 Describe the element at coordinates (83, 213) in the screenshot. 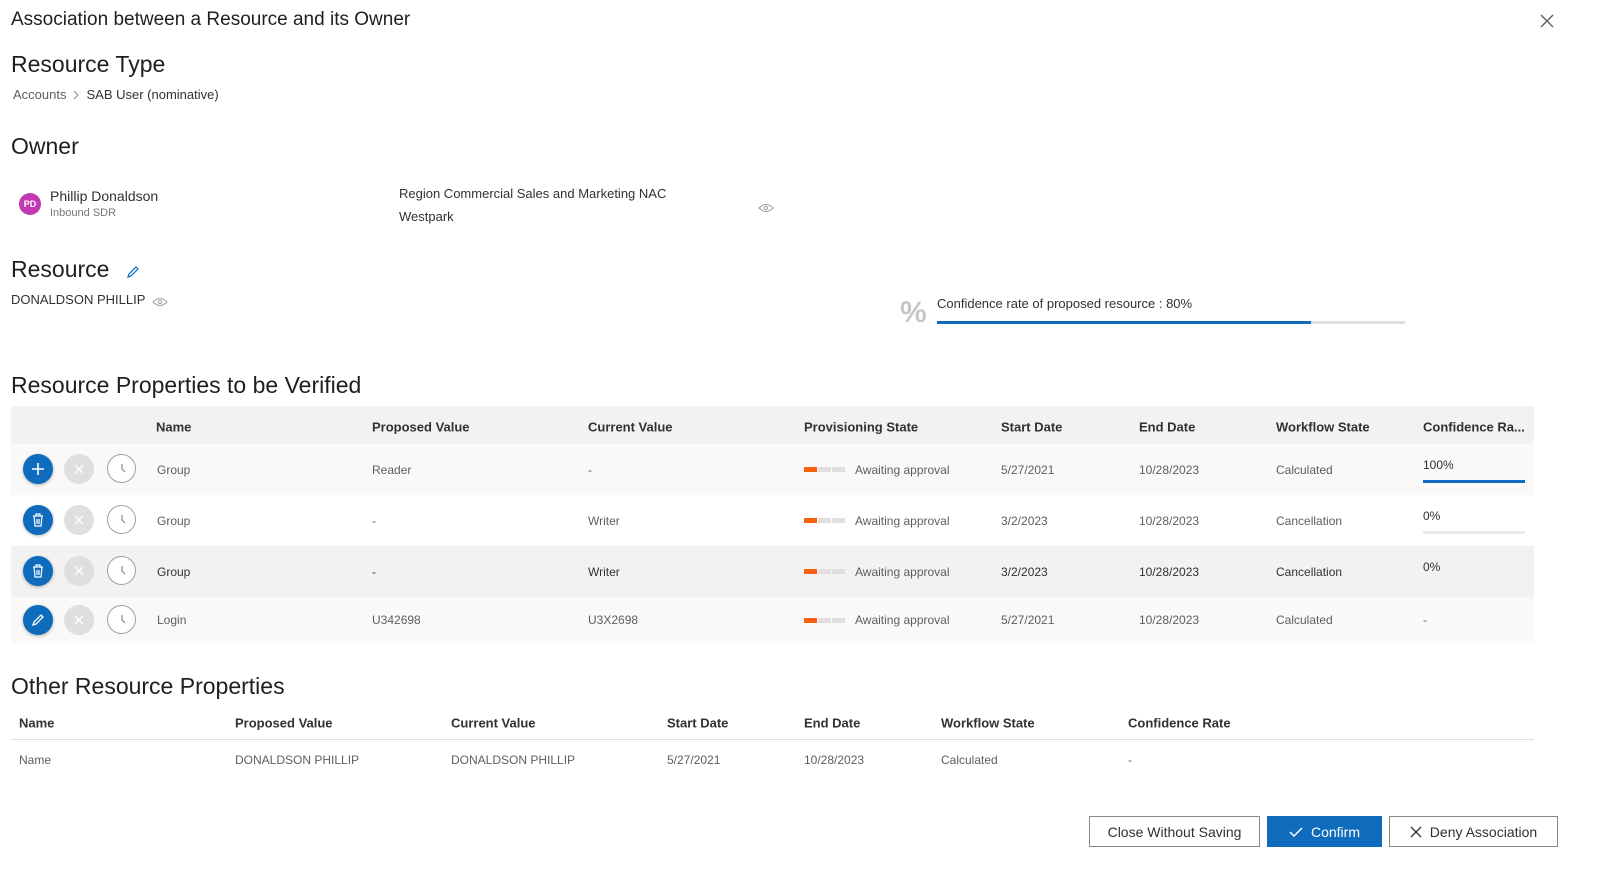

I see `owner-role: Inbound SDR` at that location.